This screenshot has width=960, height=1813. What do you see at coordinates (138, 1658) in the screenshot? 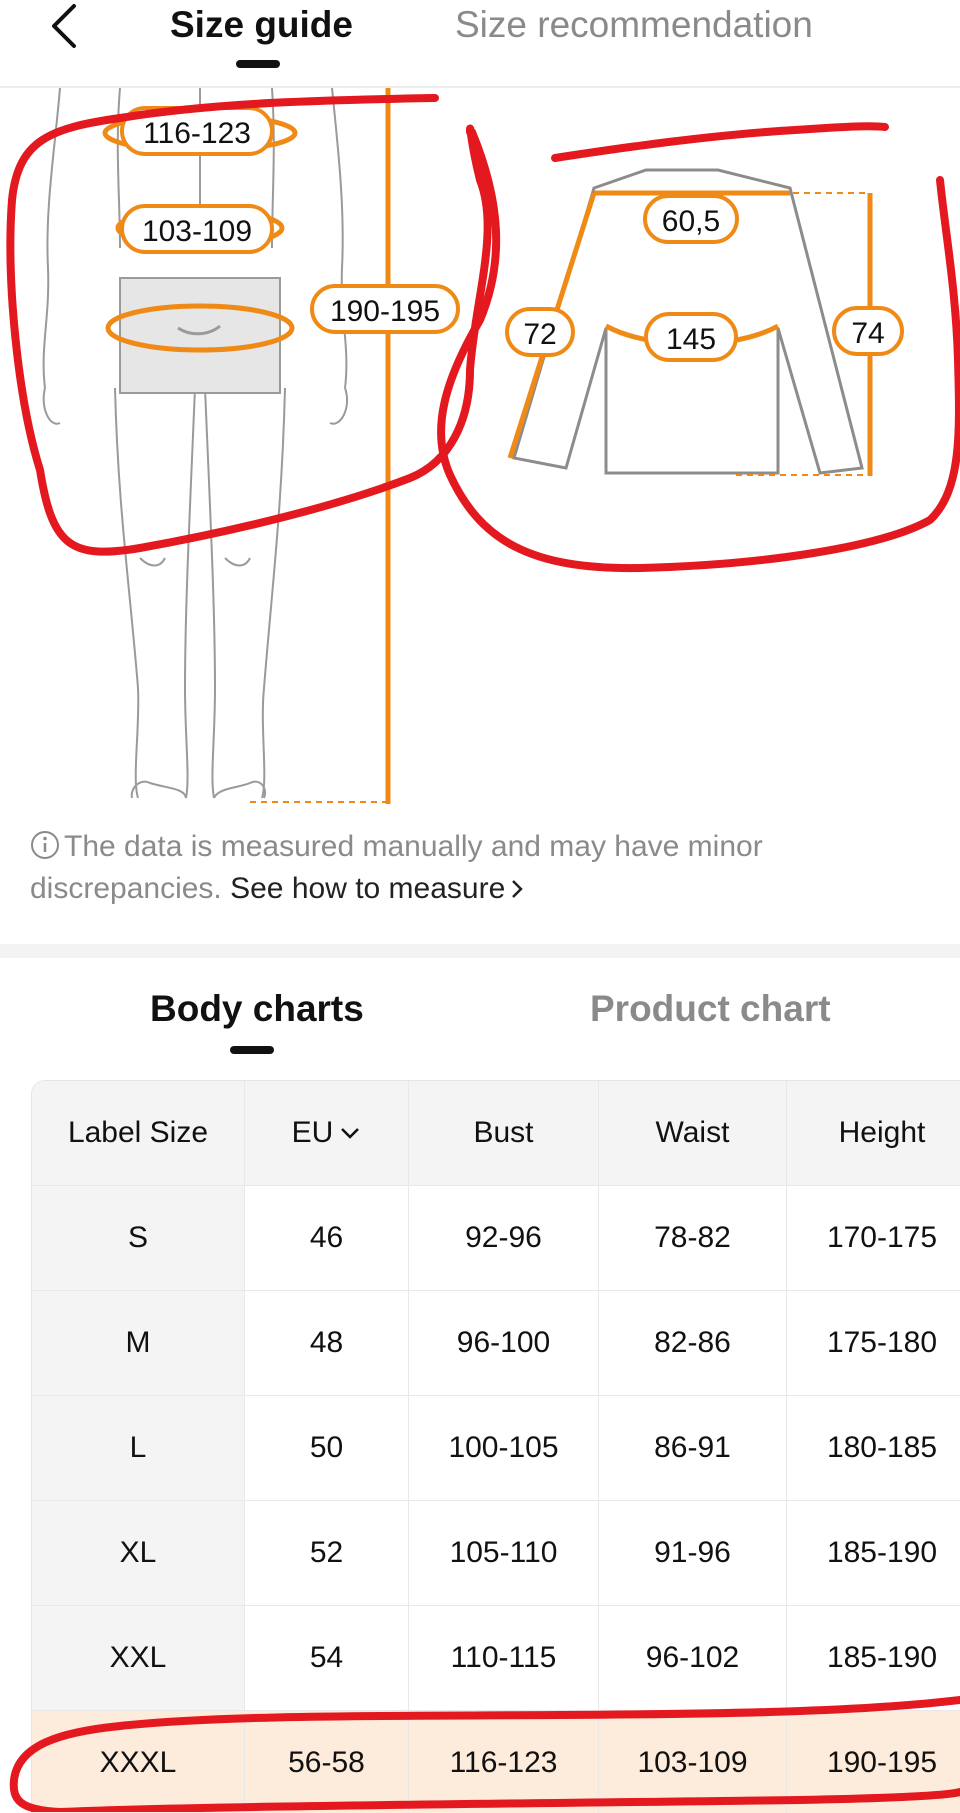
I see `size-label: XXL` at bounding box center [138, 1658].